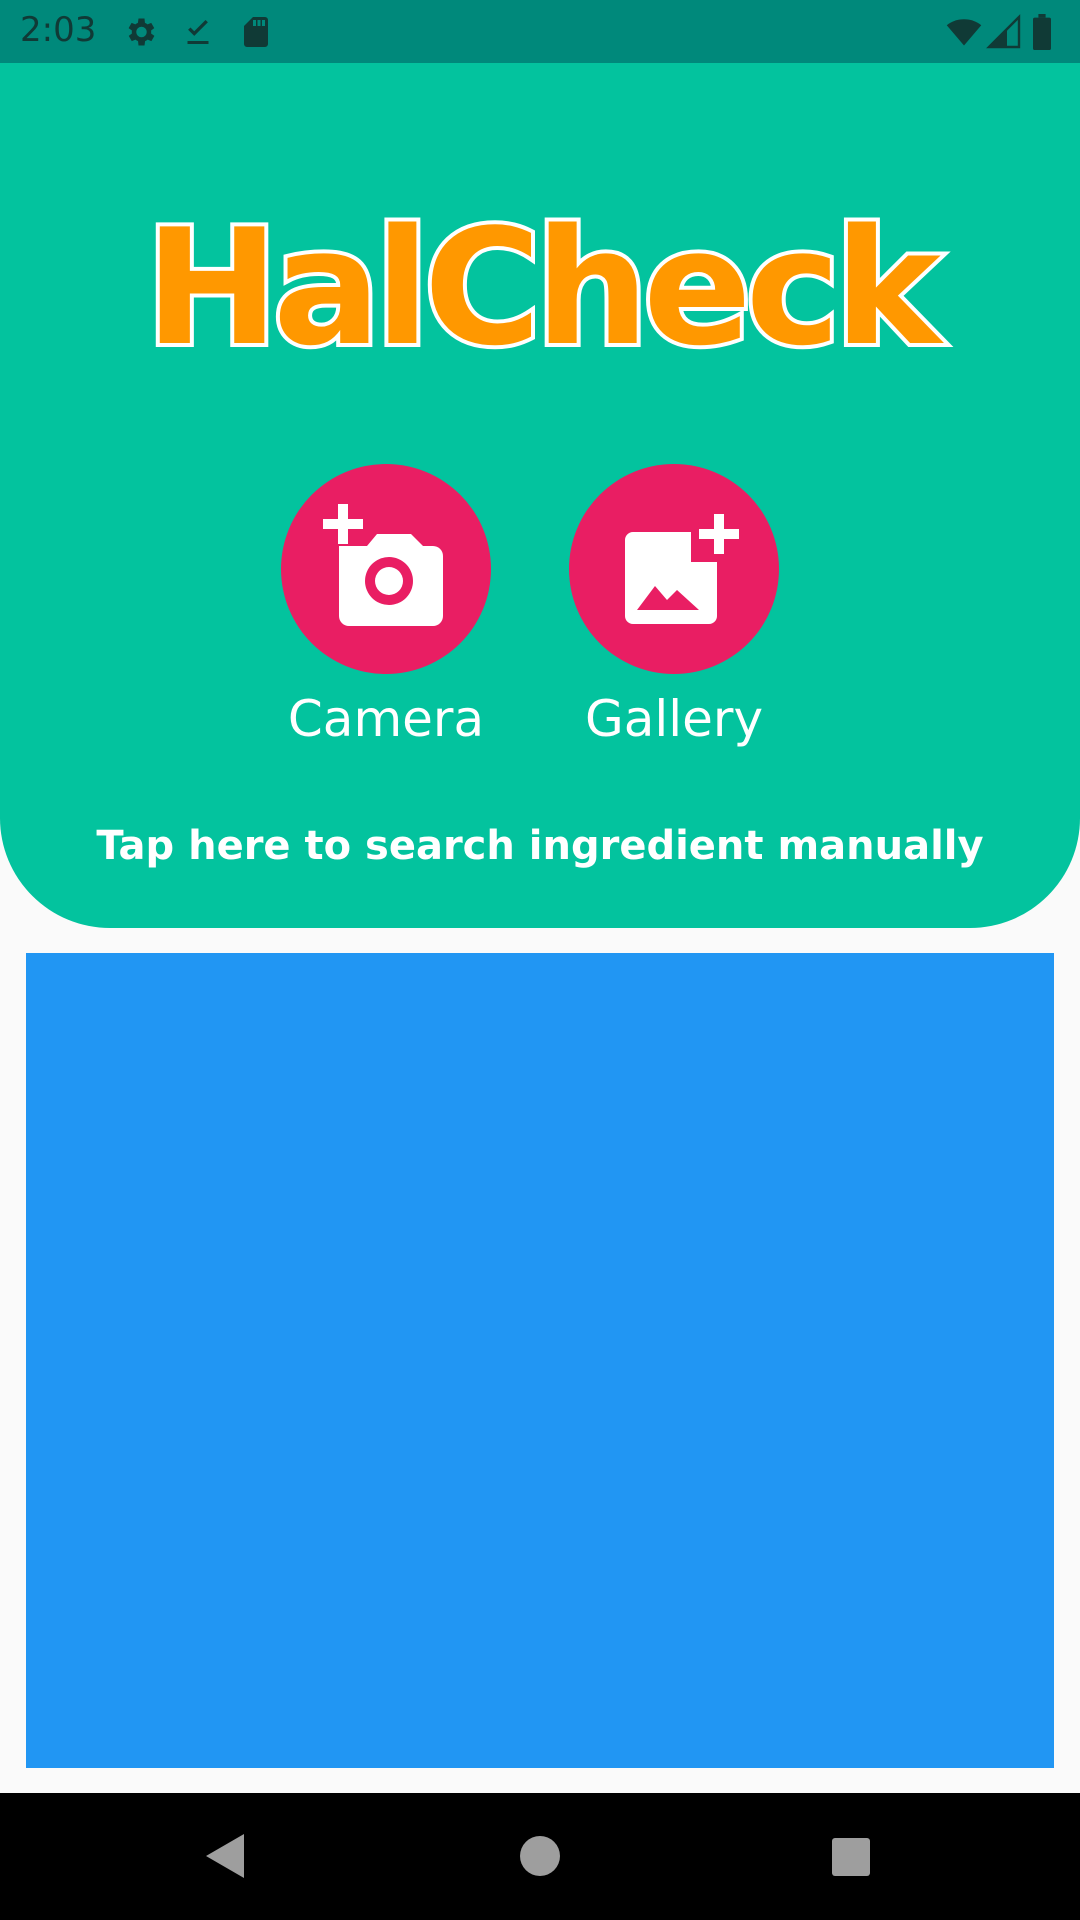 The height and width of the screenshot is (1920, 1080). Describe the element at coordinates (256, 32) in the screenshot. I see `sd-card-icon` at that location.